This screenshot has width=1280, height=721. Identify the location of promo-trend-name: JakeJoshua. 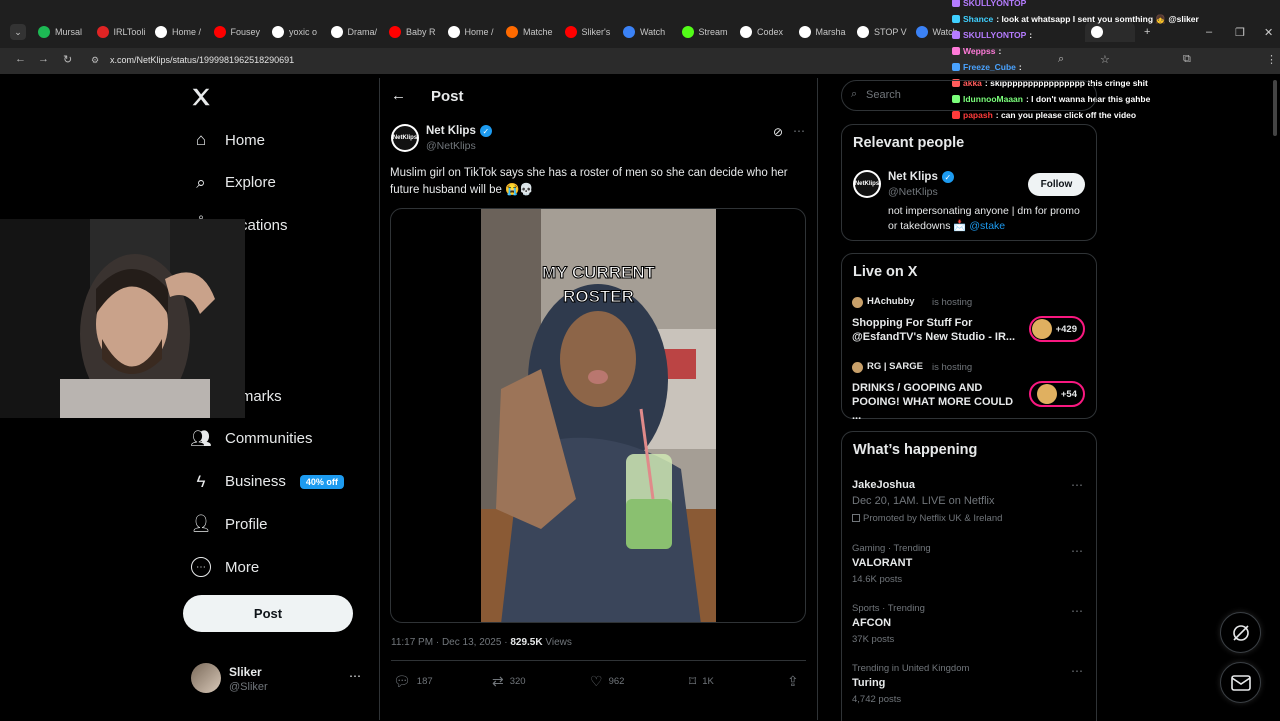
(883, 485).